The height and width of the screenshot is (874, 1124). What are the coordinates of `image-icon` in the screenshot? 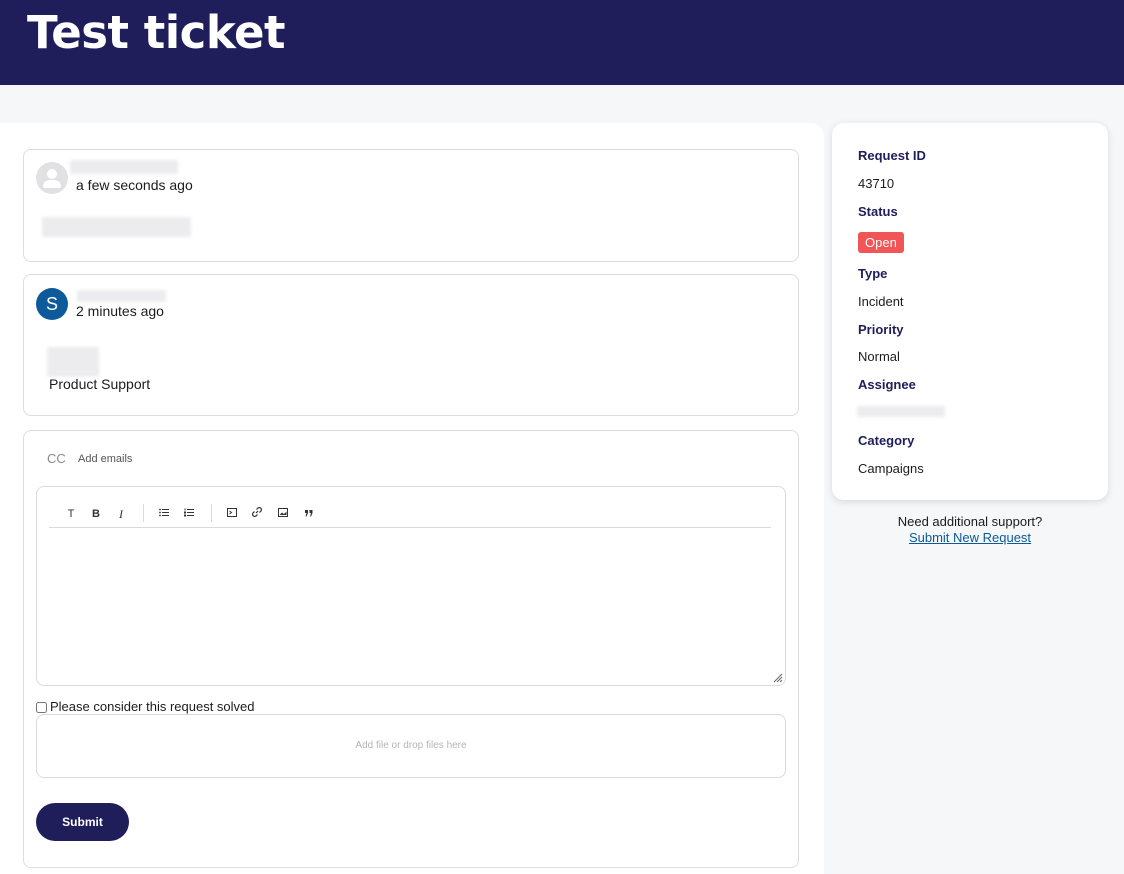 It's located at (283, 514).